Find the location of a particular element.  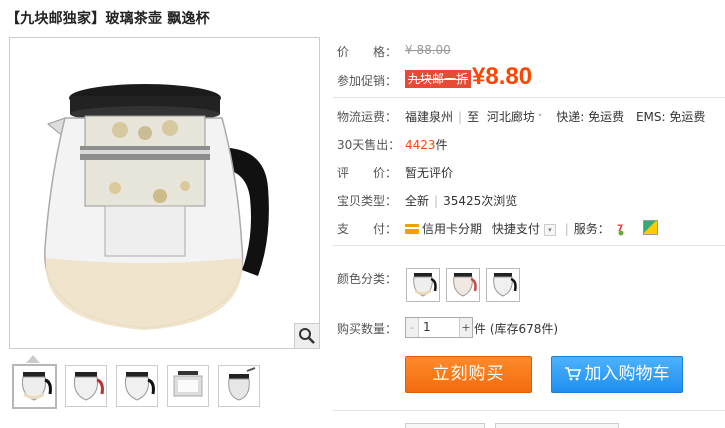

item-type-label: 宝贝类型： is located at coordinates (367, 201).